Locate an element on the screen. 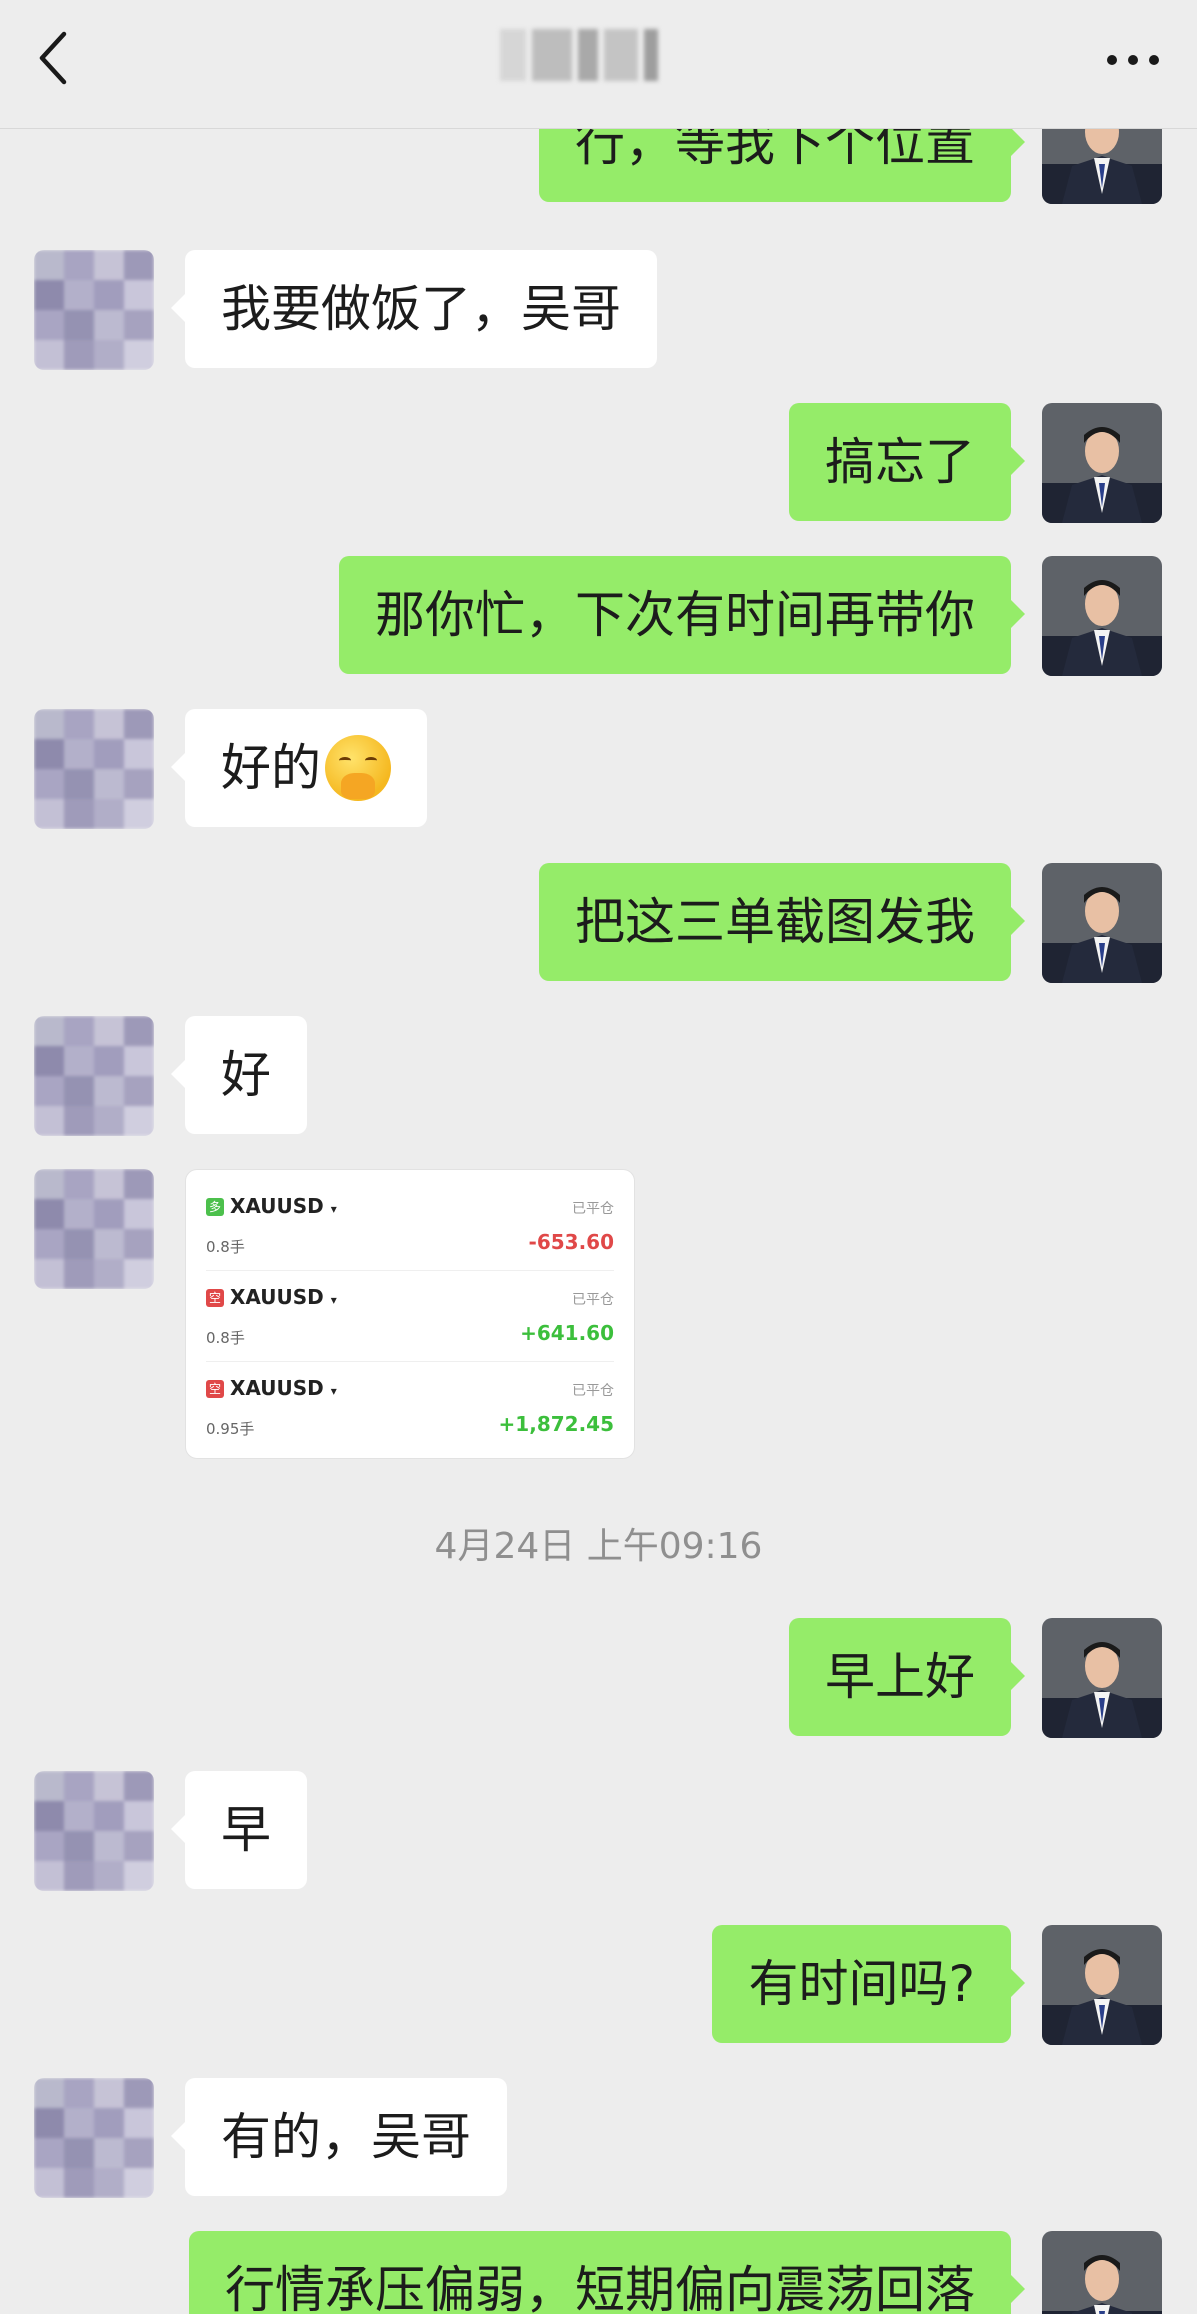 The height and width of the screenshot is (2314, 1197). trade-row: 空 XAUUSD ▾ 0.95手 已平仓 +1,872.45 is located at coordinates (410, 1407).